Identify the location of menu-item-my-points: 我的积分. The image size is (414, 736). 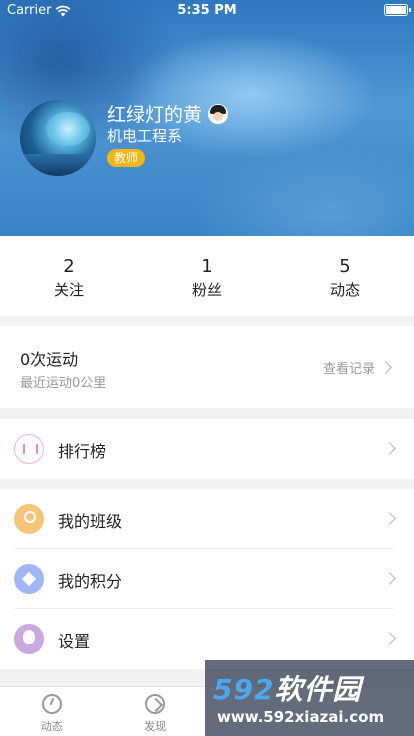
(207, 579).